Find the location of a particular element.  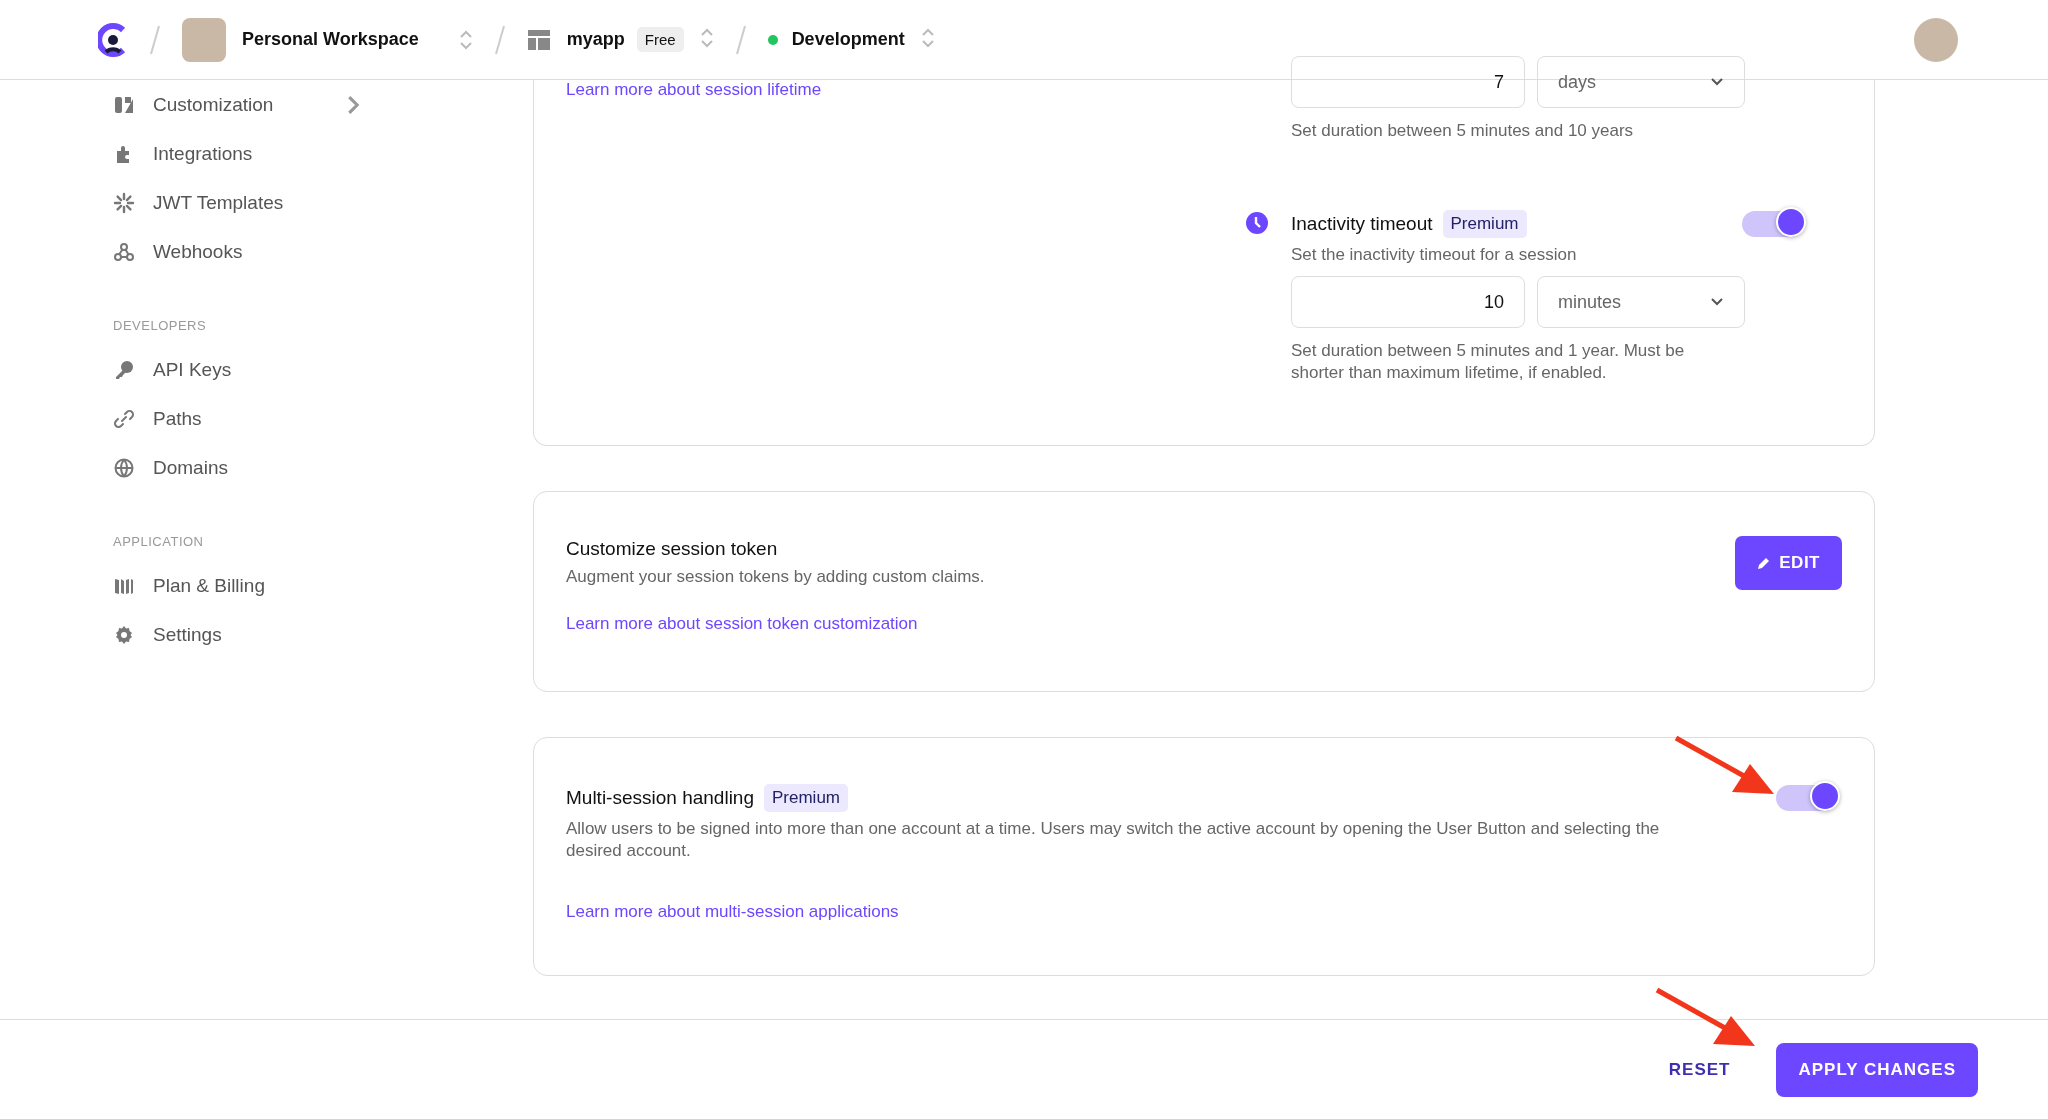

card-description: Allow users to be signed into more than one account at a time. Users may switch the active account by opening the User Button and selecting the desired account. is located at coordinates (1113, 840).